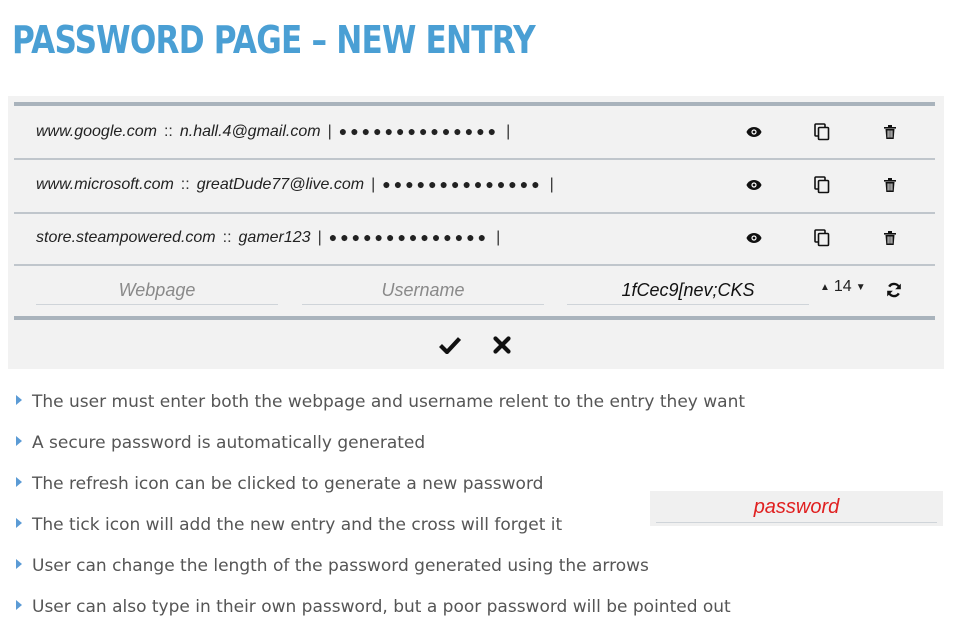  What do you see at coordinates (280, 184) in the screenshot?
I see `entry-username: greatDude77@live.com` at bounding box center [280, 184].